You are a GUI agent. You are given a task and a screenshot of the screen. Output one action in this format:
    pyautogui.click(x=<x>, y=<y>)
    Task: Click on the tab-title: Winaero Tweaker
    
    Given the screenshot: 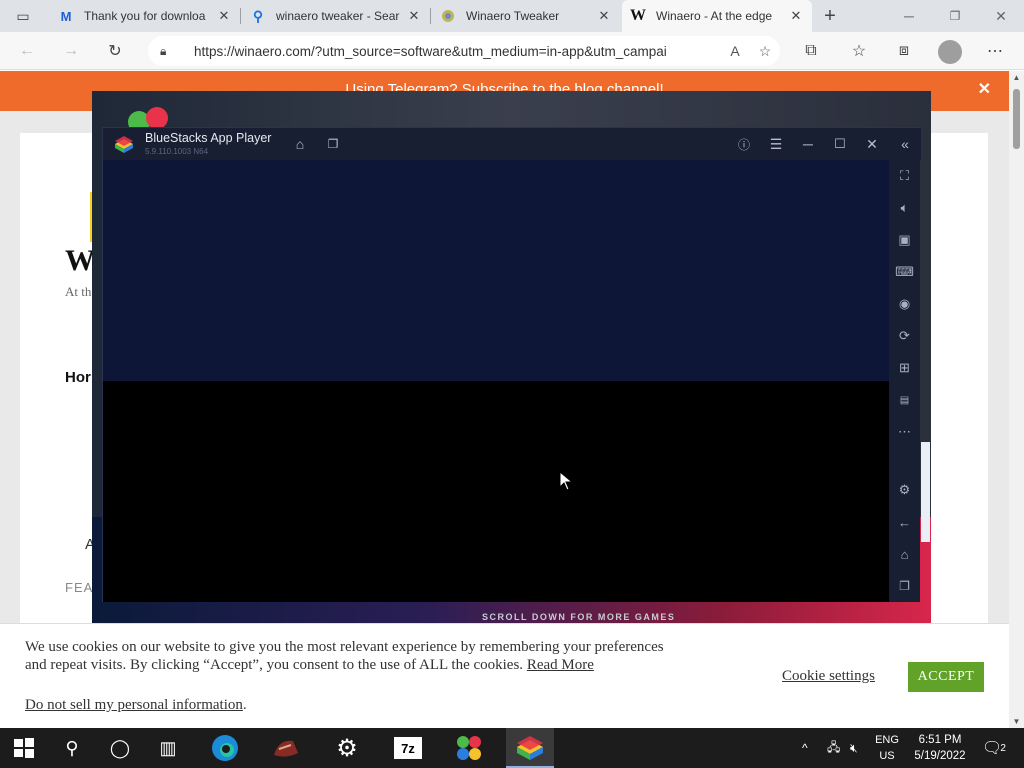 What is the action you would take?
    pyautogui.click(x=513, y=16)
    